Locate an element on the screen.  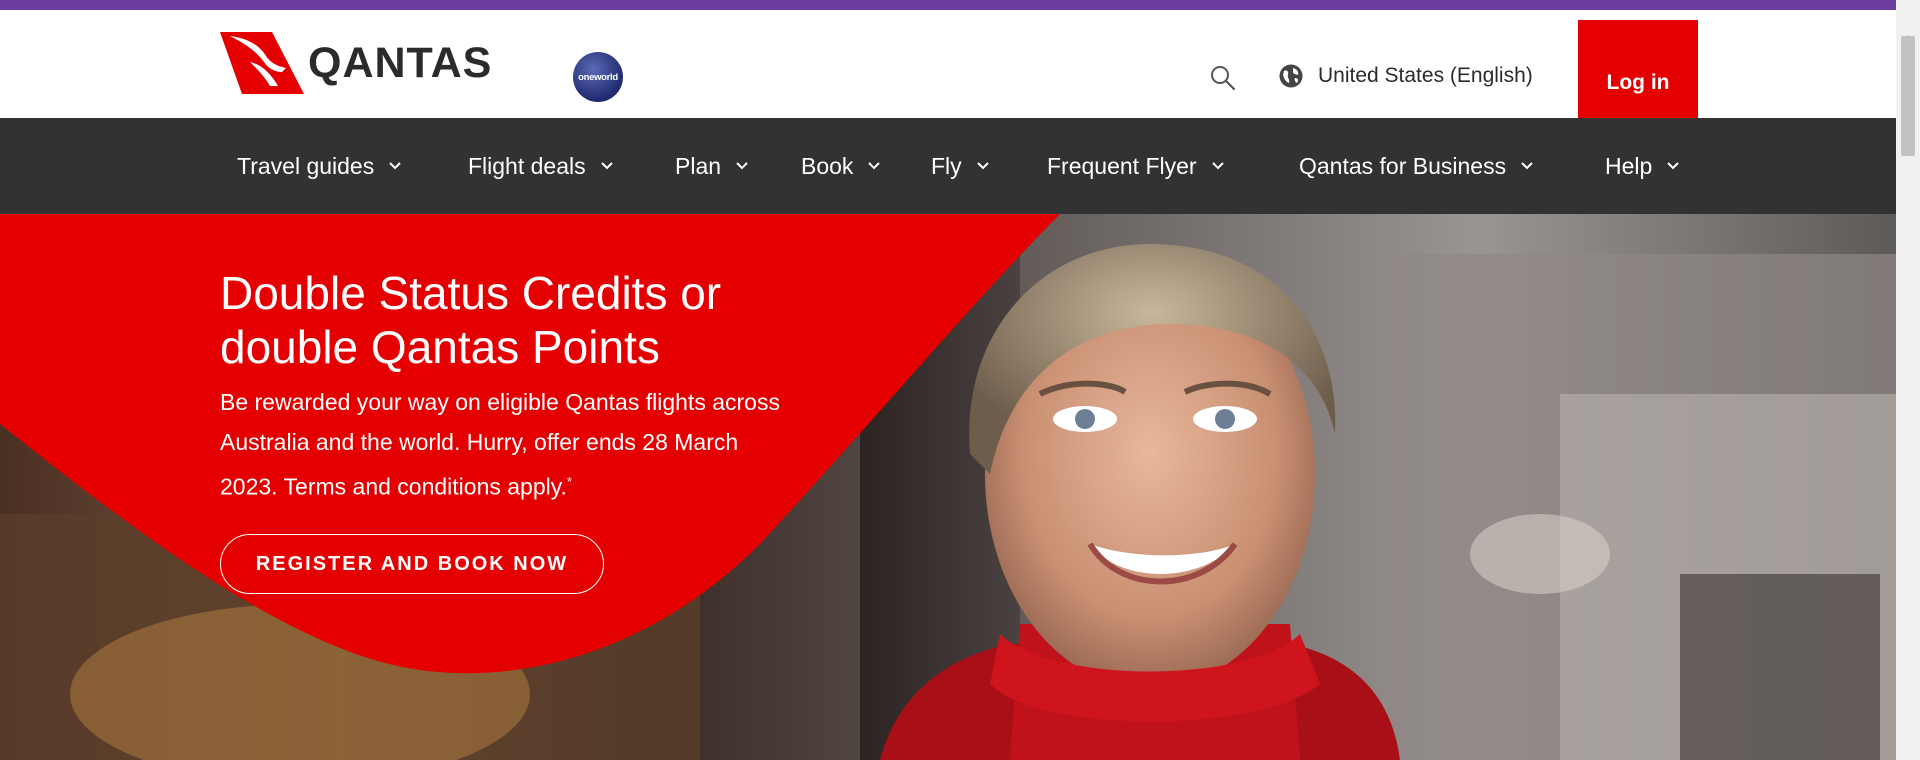
nav-item-travel-guides: Travel guides is located at coordinates (319, 166).